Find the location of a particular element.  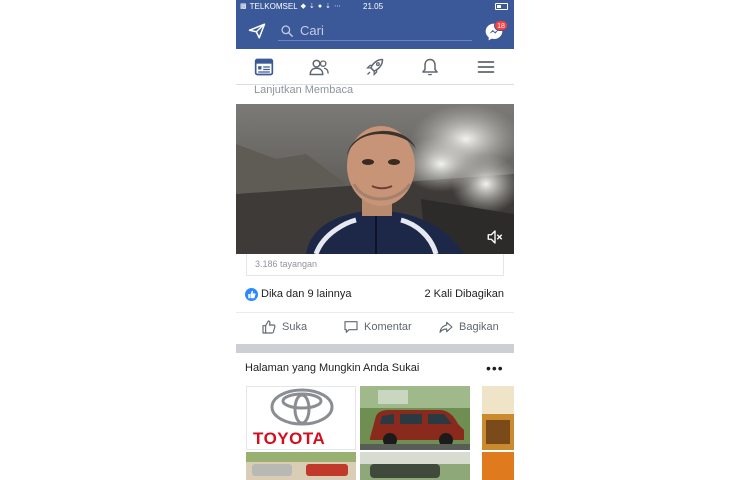

comment-label: Komentar is located at coordinates (388, 327).